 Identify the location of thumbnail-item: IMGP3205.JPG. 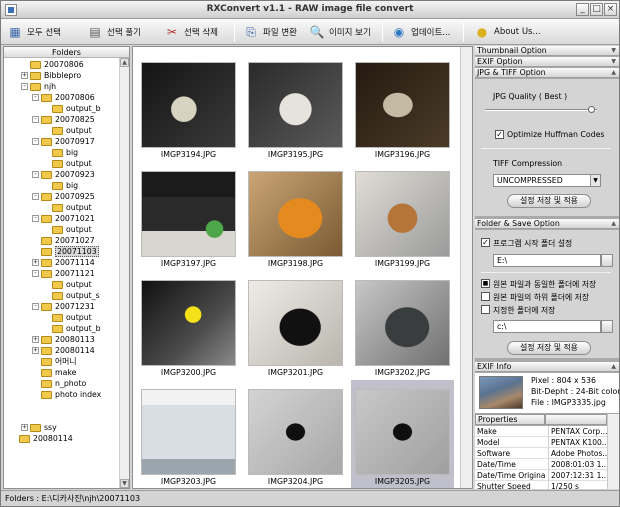
(402, 434).